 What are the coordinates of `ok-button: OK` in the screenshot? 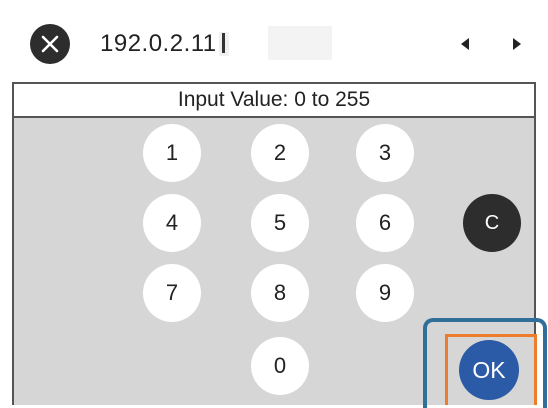 It's located at (489, 370).